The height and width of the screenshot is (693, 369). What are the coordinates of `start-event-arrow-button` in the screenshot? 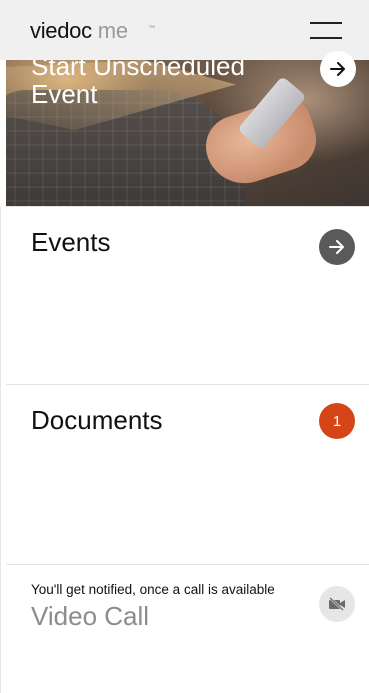 It's located at (338, 69).